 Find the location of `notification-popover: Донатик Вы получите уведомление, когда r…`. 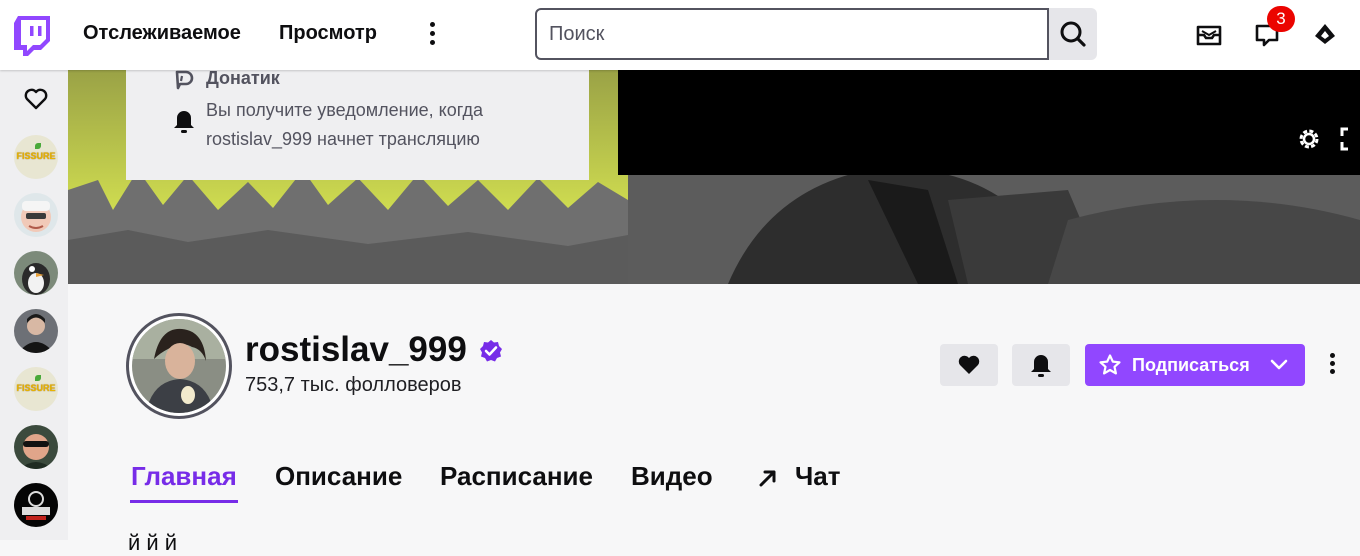

notification-popover: Донатик Вы получите уведомление, когда r… is located at coordinates (357, 124).